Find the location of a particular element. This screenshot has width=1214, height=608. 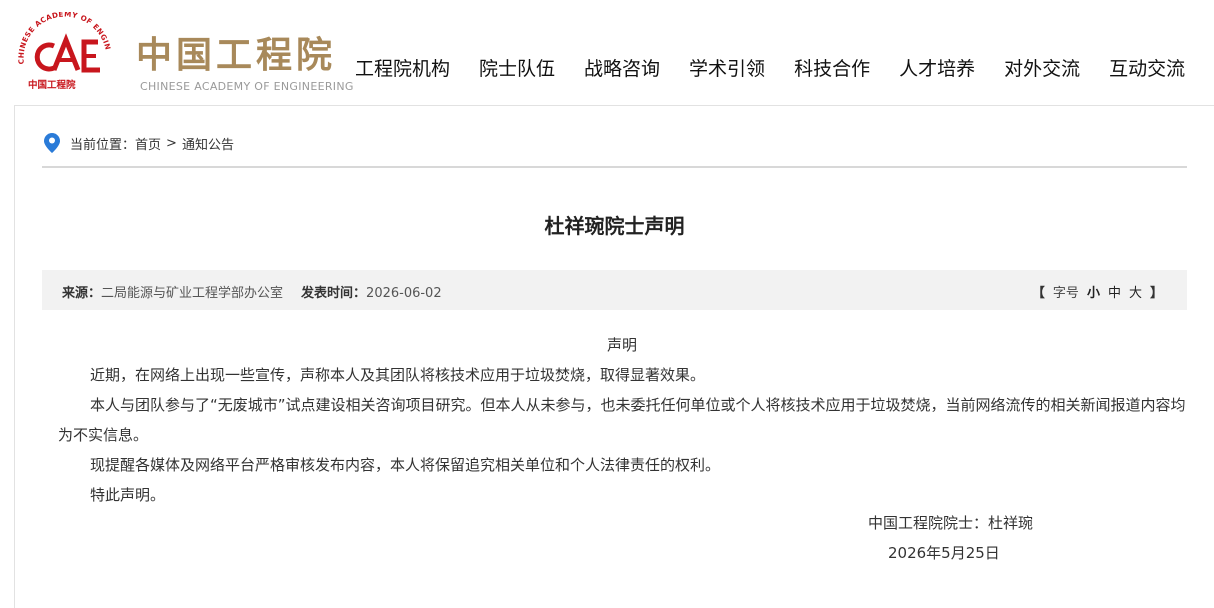

font-size-label: 字号 is located at coordinates (1065, 293).